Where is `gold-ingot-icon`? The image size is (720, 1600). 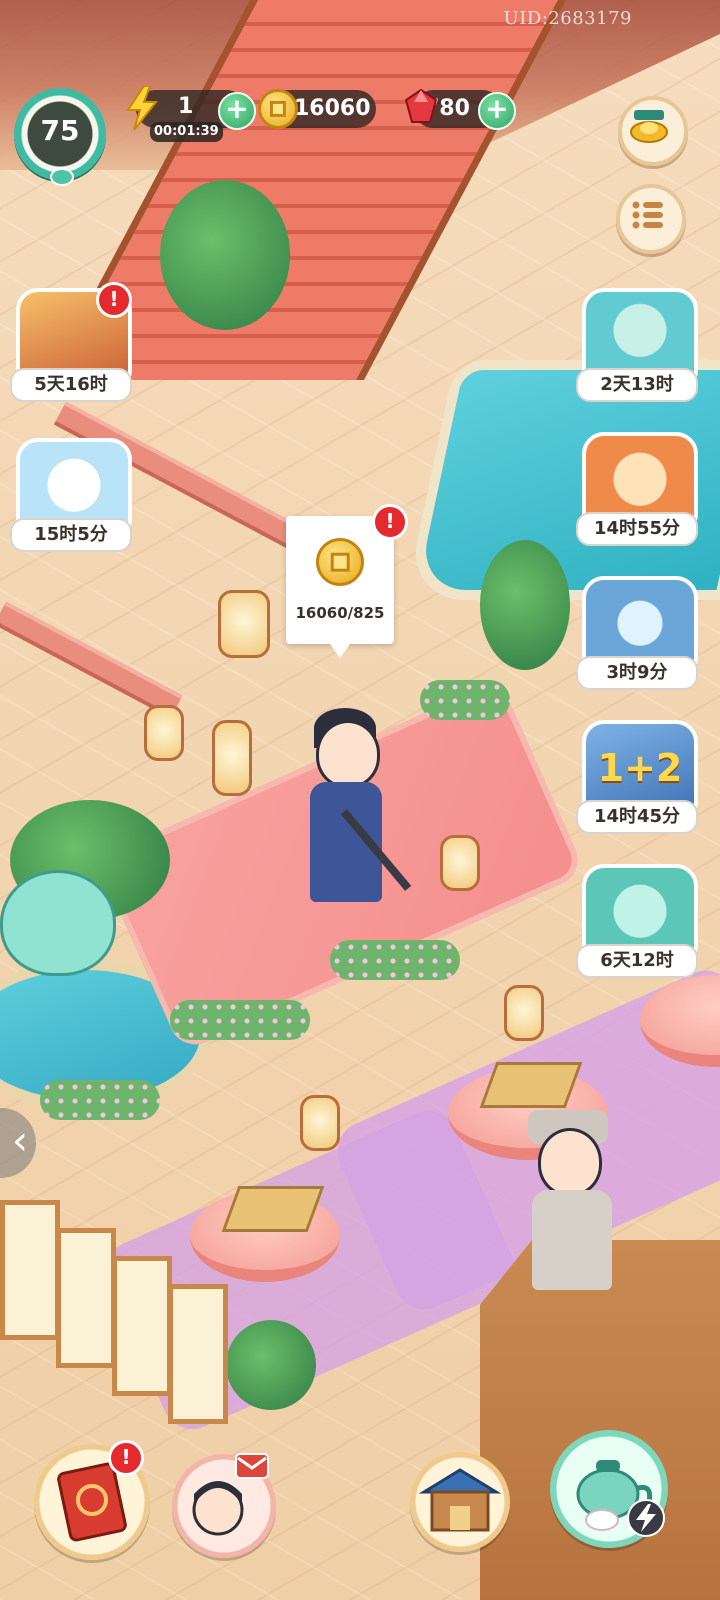 gold-ingot-icon is located at coordinates (649, 126).